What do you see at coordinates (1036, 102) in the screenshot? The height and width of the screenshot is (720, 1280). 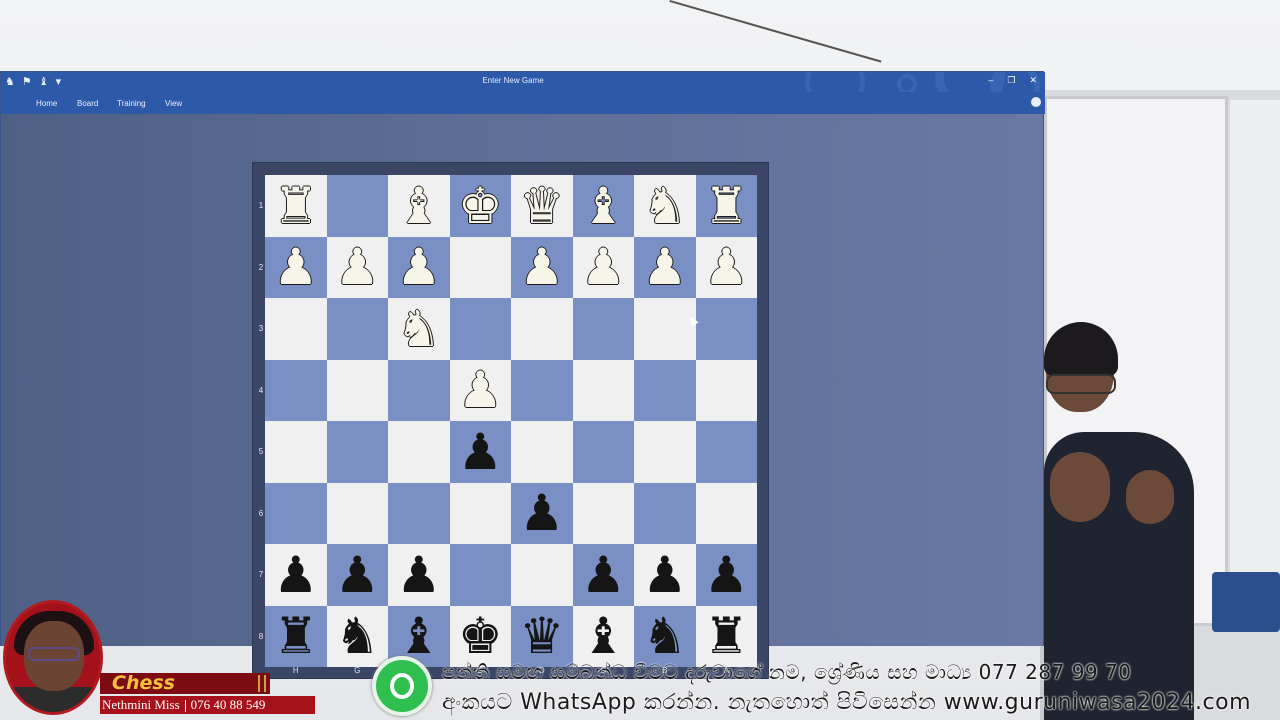 I see `settings-gear-icon` at bounding box center [1036, 102].